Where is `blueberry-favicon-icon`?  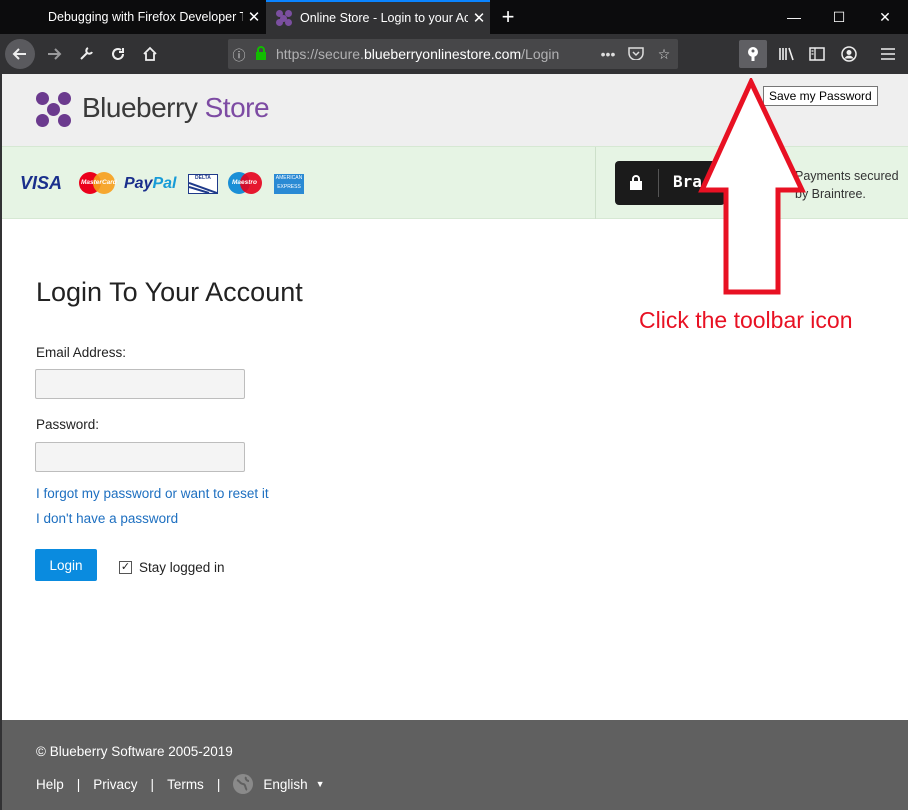 blueberry-favicon-icon is located at coordinates (284, 18).